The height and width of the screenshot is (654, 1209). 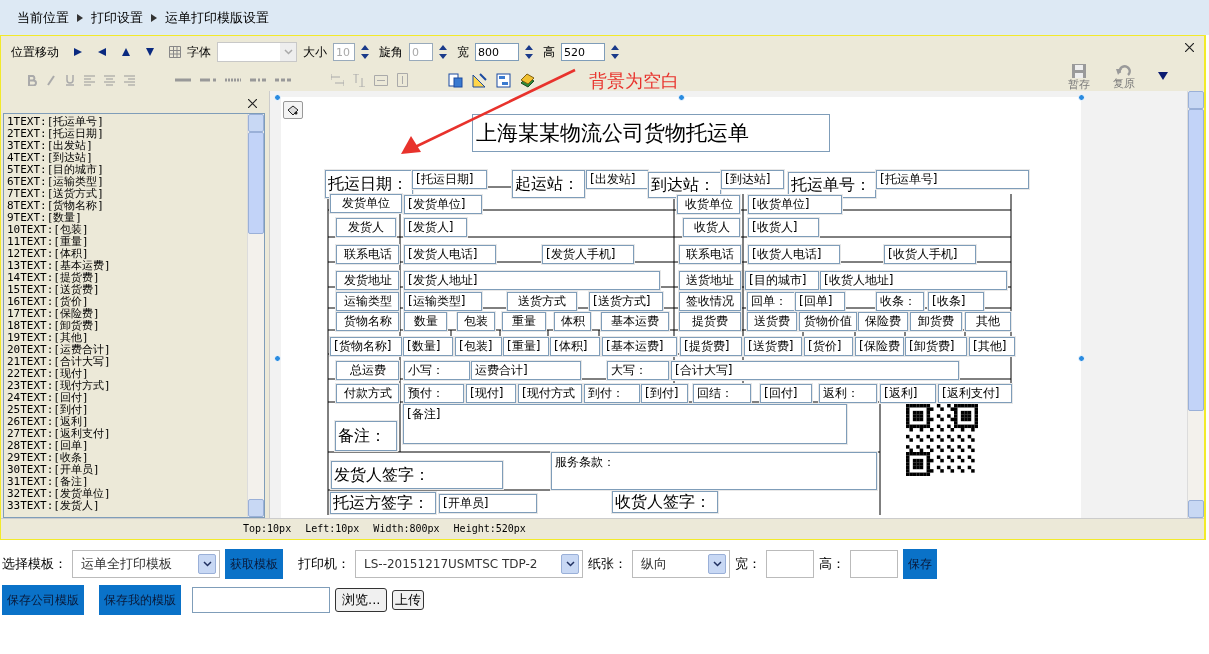 What do you see at coordinates (283, 80) in the screenshot?
I see `dash-line-icon` at bounding box center [283, 80].